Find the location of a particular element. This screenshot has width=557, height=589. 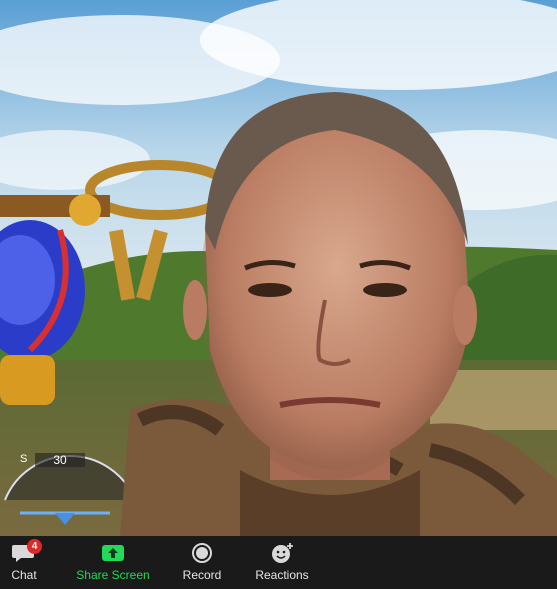

chat-label: Chat is located at coordinates (24, 575).